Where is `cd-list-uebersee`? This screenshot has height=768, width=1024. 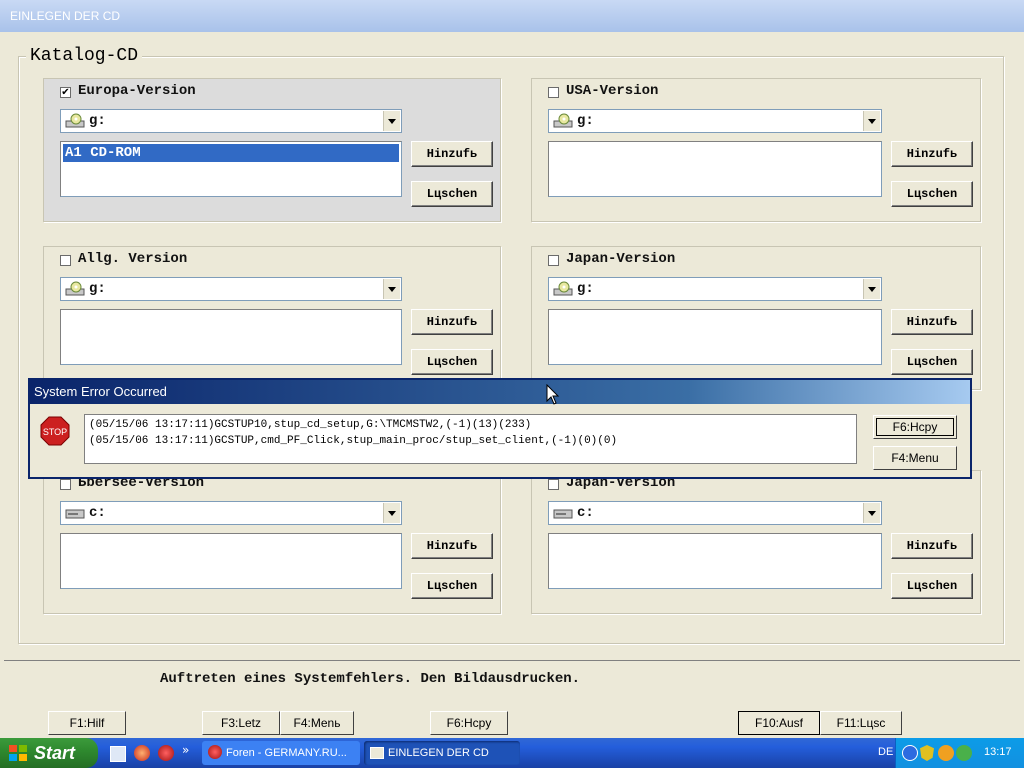
cd-list-uebersee is located at coordinates (231, 561).